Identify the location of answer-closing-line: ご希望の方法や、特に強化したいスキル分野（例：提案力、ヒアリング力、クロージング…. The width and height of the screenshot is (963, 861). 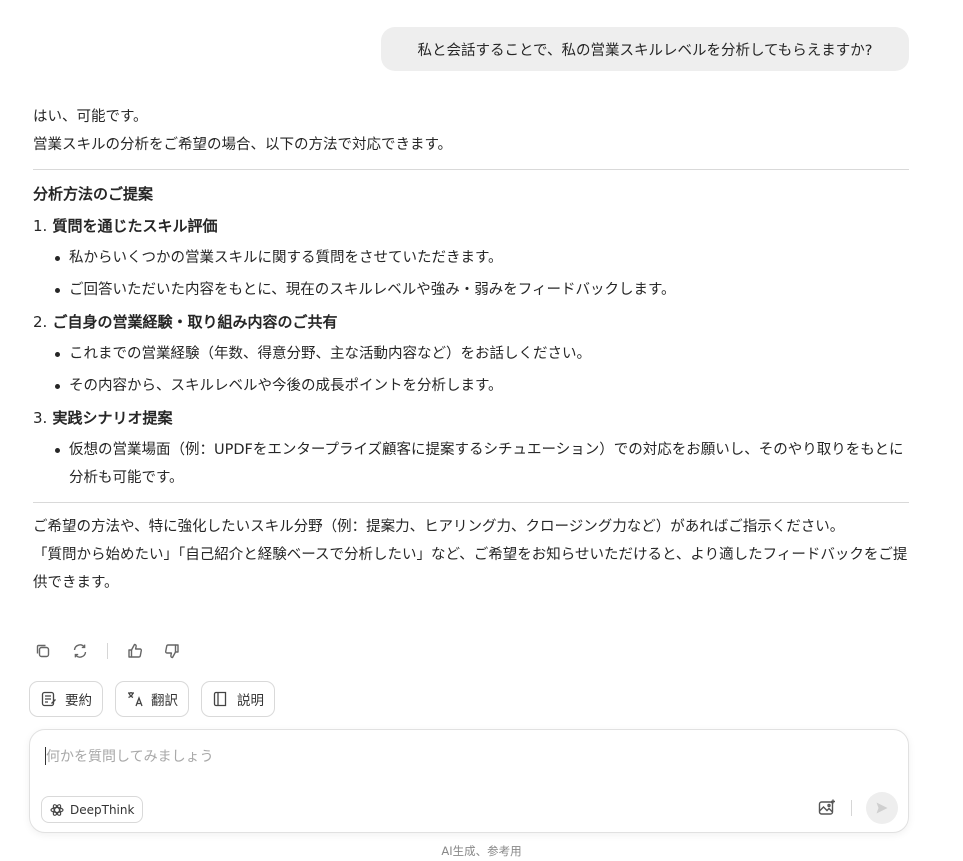
(439, 527).